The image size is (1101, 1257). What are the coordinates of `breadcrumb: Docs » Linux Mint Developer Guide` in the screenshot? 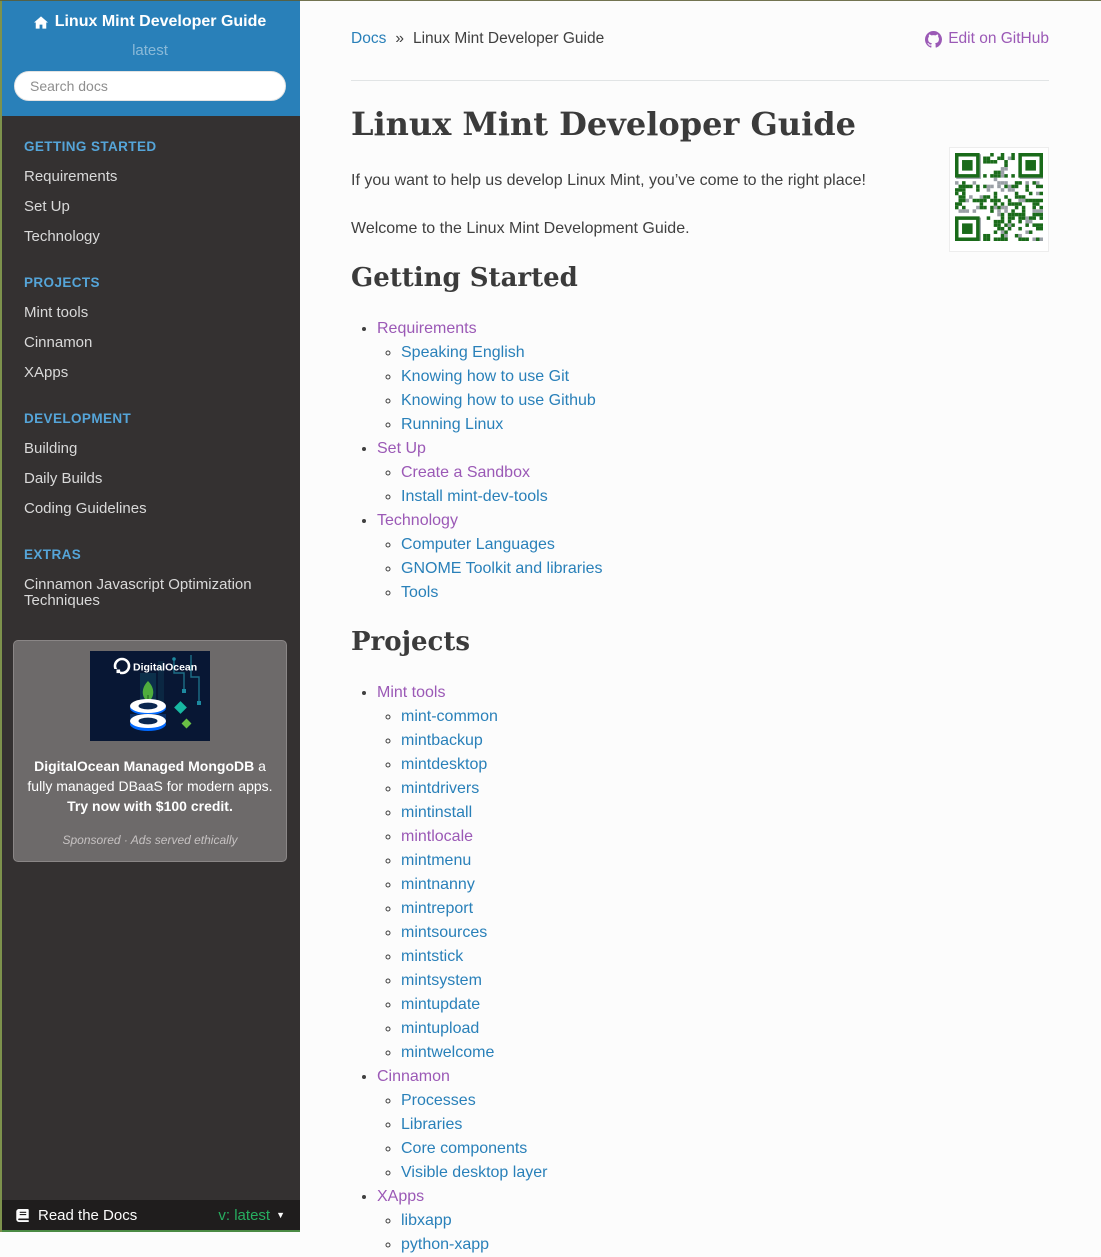 It's located at (477, 39).